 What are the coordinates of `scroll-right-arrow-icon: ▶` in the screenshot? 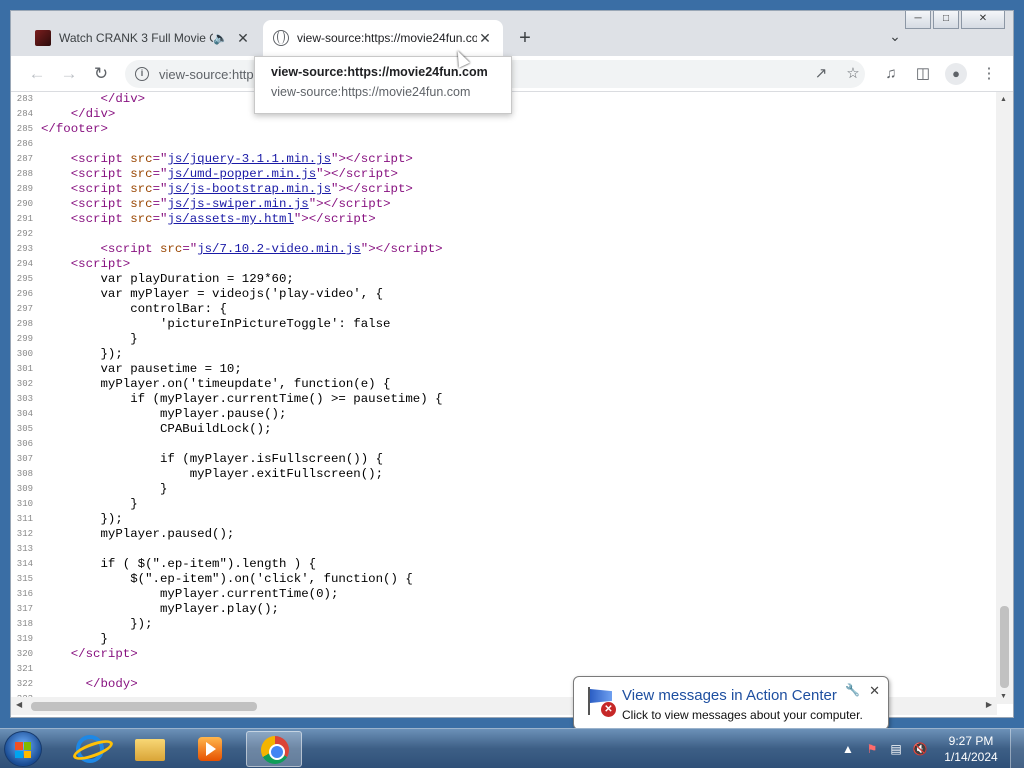 It's located at (989, 704).